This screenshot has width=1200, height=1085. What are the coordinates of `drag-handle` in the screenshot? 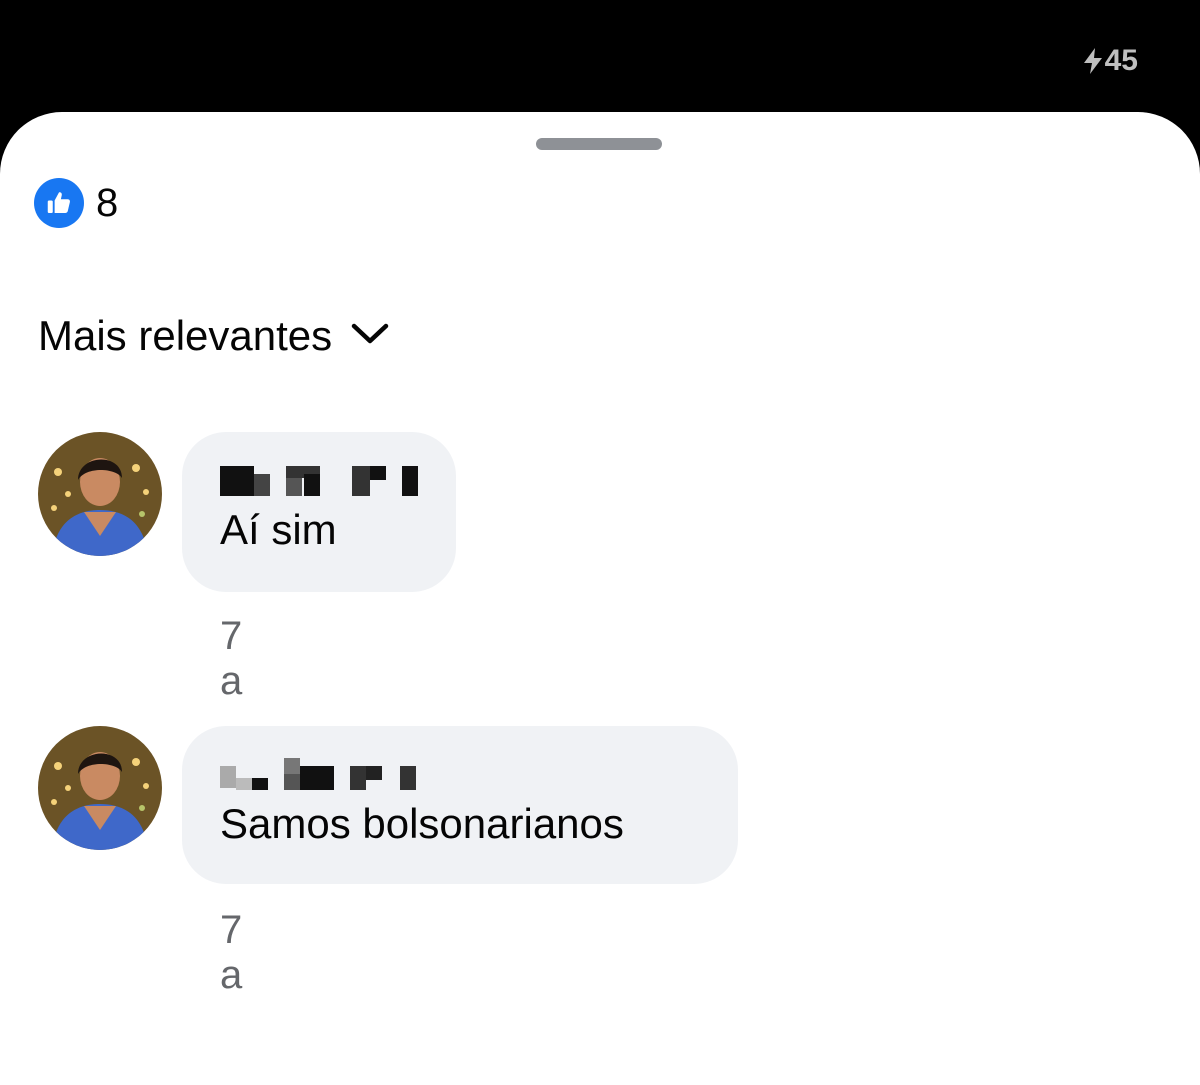 It's located at (599, 144).